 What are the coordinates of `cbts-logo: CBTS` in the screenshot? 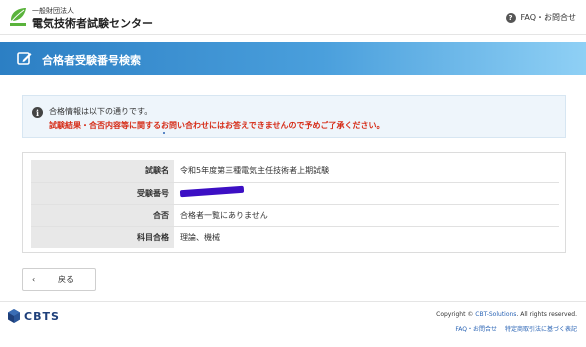 It's located at (34, 316).